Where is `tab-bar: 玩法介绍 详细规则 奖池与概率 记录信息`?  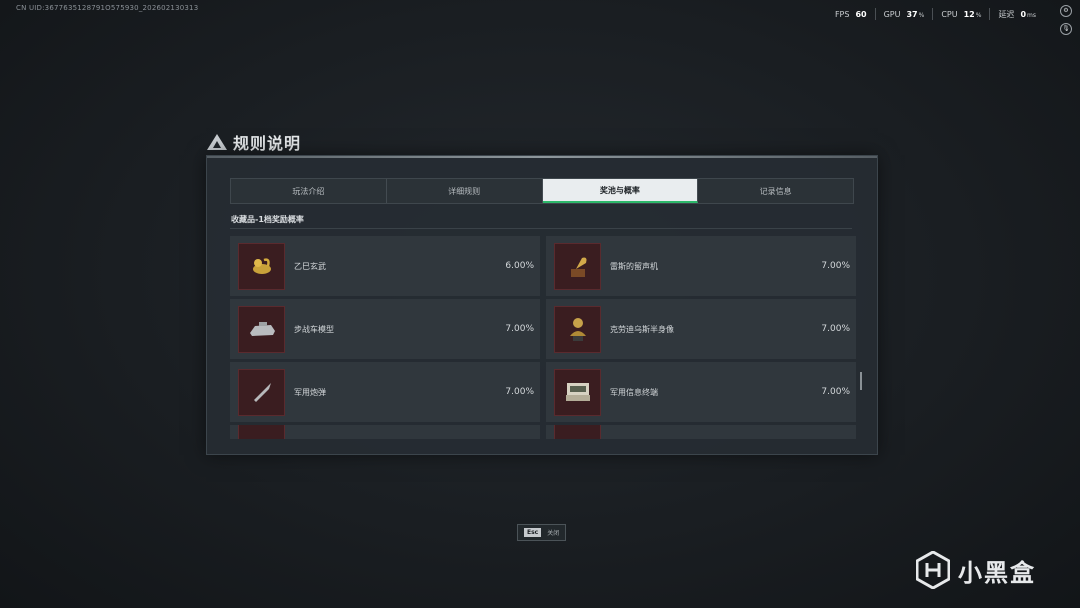
tab-bar: 玩法介绍 详细规则 奖池与概率 记录信息 is located at coordinates (542, 191).